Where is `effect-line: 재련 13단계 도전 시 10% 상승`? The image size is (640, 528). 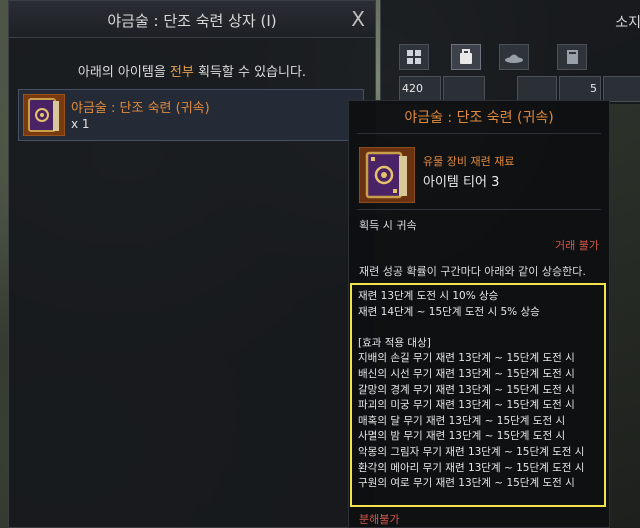
effect-line: 재련 13단계 도전 시 10% 상승 is located at coordinates (428, 296).